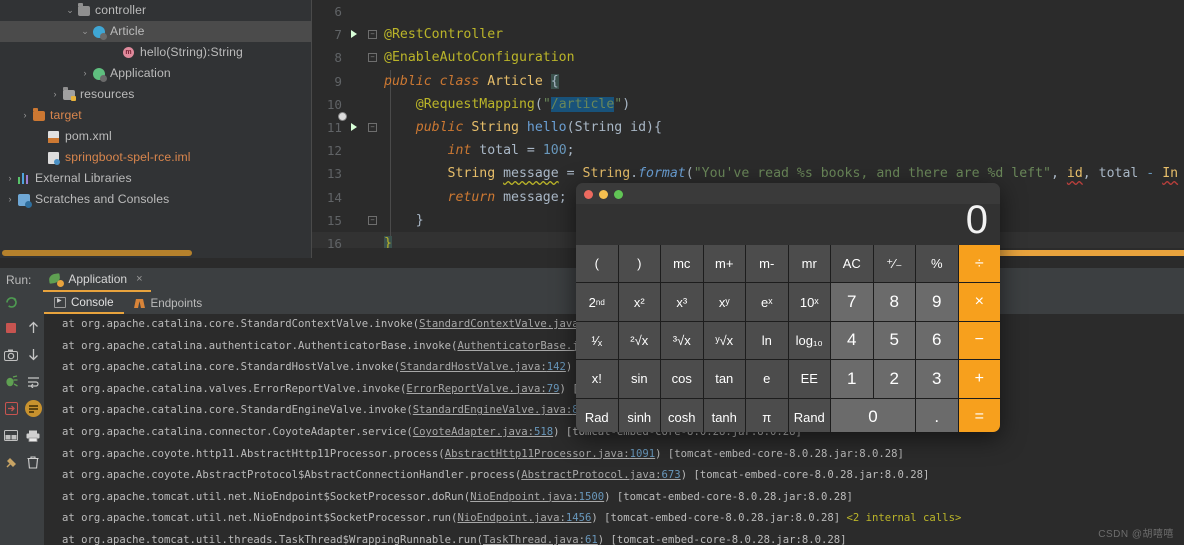  I want to click on calc-key-6: 6, so click(937, 340).